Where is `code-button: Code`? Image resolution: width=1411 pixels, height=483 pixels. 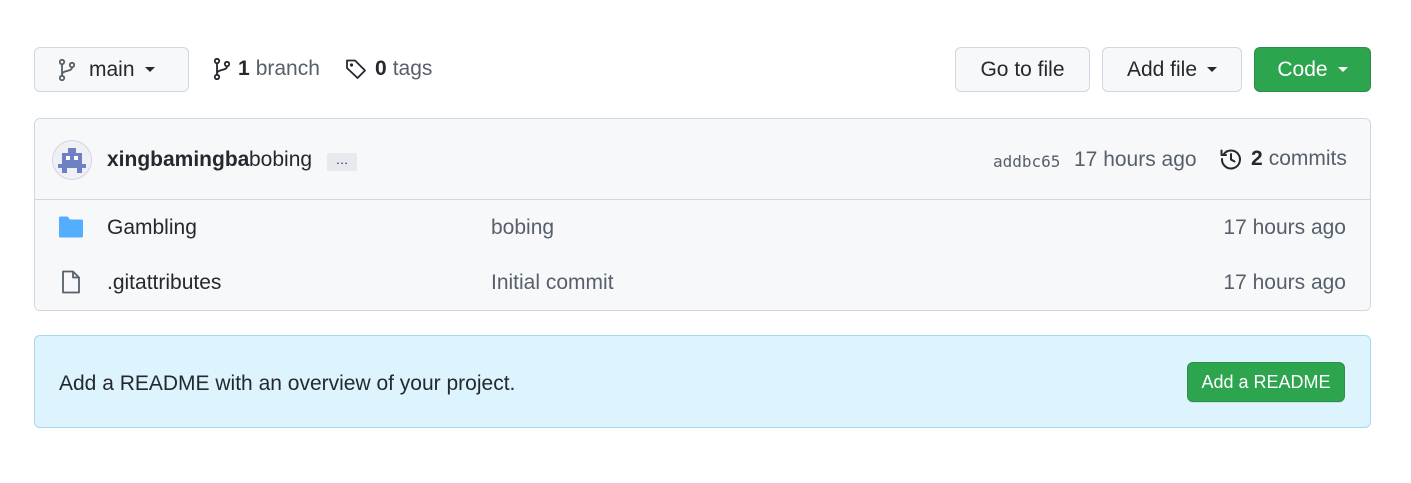
code-button: Code is located at coordinates (1312, 69).